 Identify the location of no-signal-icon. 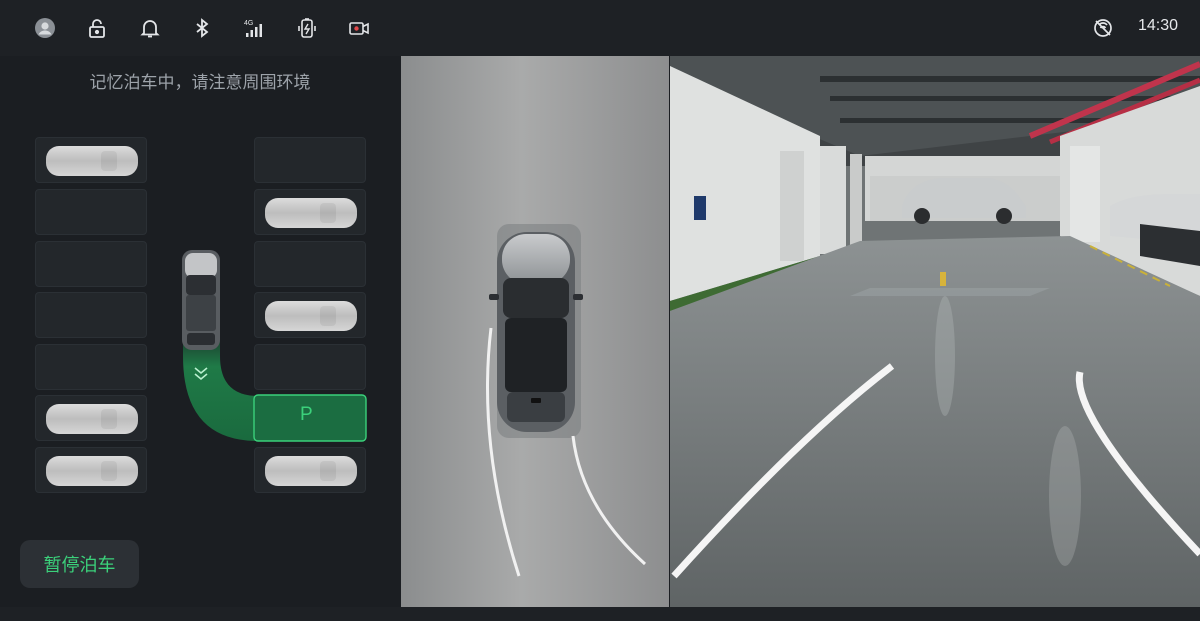
(1103, 28).